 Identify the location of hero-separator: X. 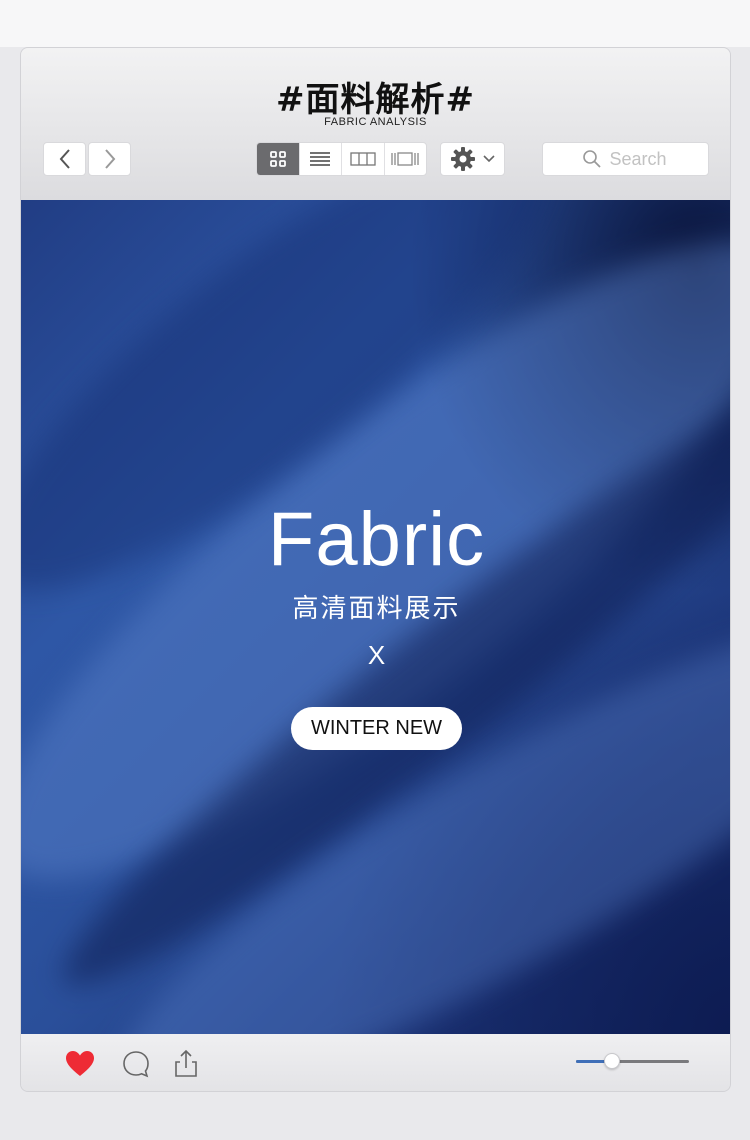
(376, 655).